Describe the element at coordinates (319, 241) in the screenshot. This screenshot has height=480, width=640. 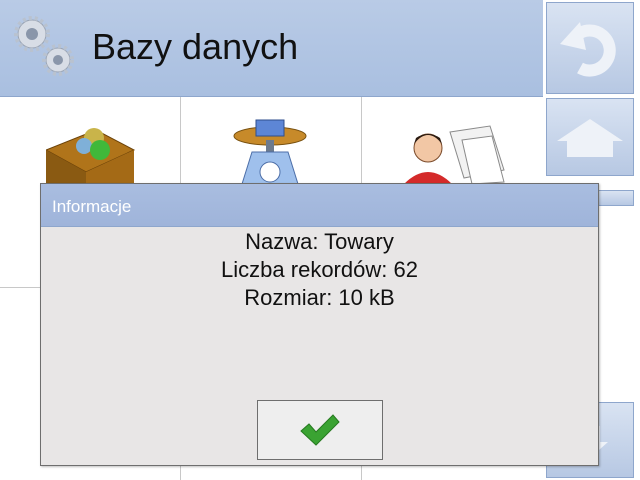
I see `dialog-line-name: Nazwa: Towary` at that location.